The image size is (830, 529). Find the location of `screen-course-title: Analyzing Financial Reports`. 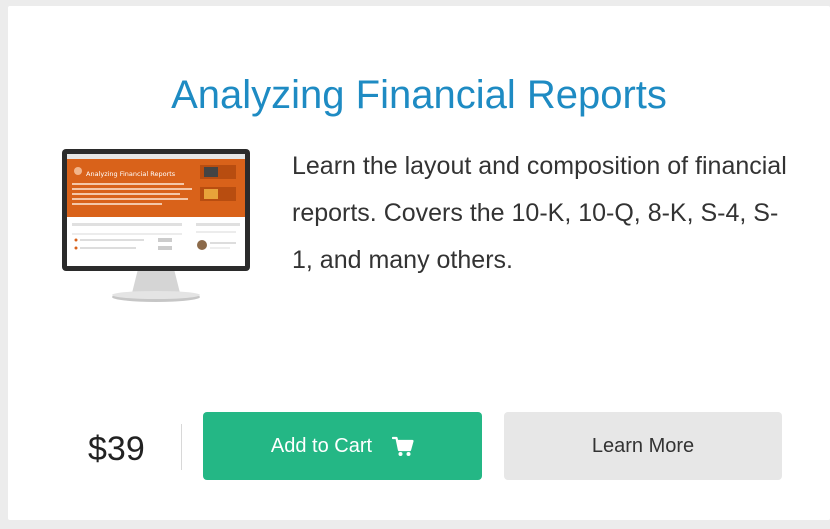

screen-course-title: Analyzing Financial Reports is located at coordinates (131, 174).